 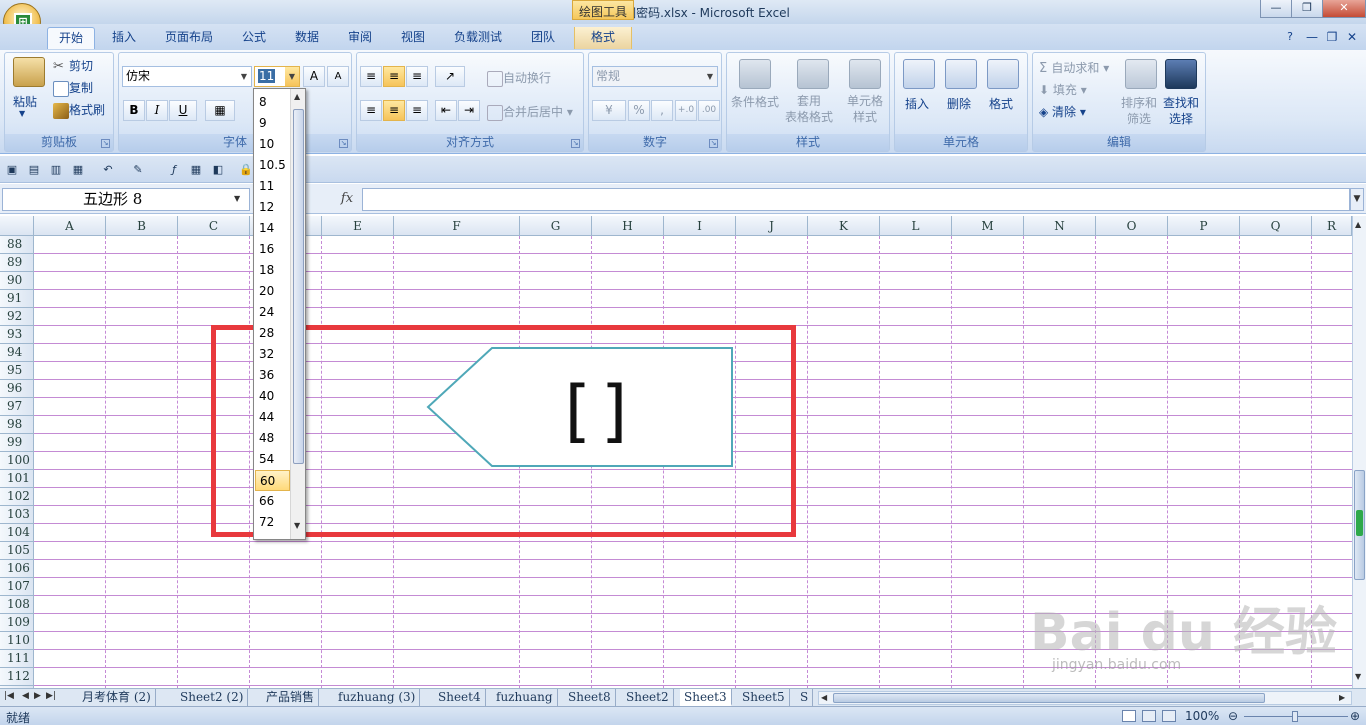 What do you see at coordinates (78, 170) in the screenshot?
I see `print-icon: ▦` at bounding box center [78, 170].